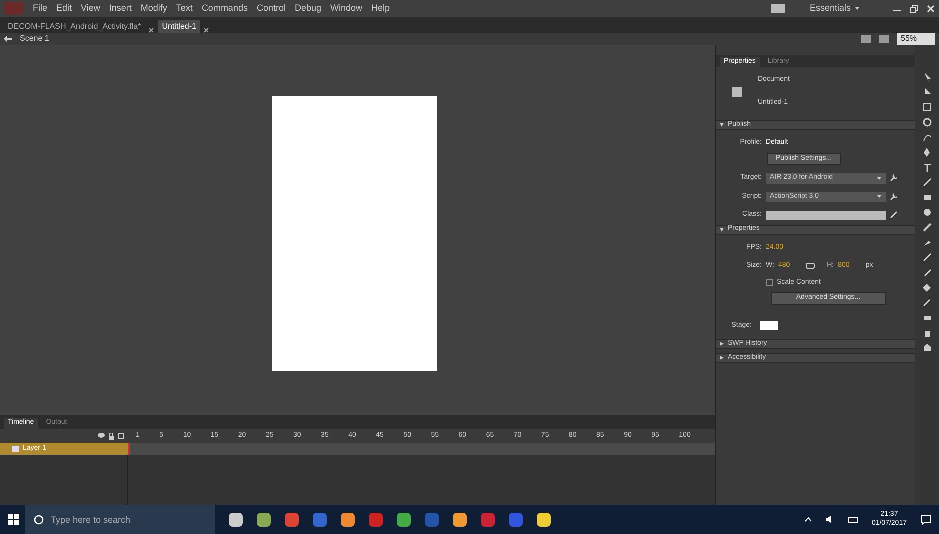 Image resolution: width=939 pixels, height=534 pixels. I want to click on workspace-switcher: Essentials, so click(835, 9).